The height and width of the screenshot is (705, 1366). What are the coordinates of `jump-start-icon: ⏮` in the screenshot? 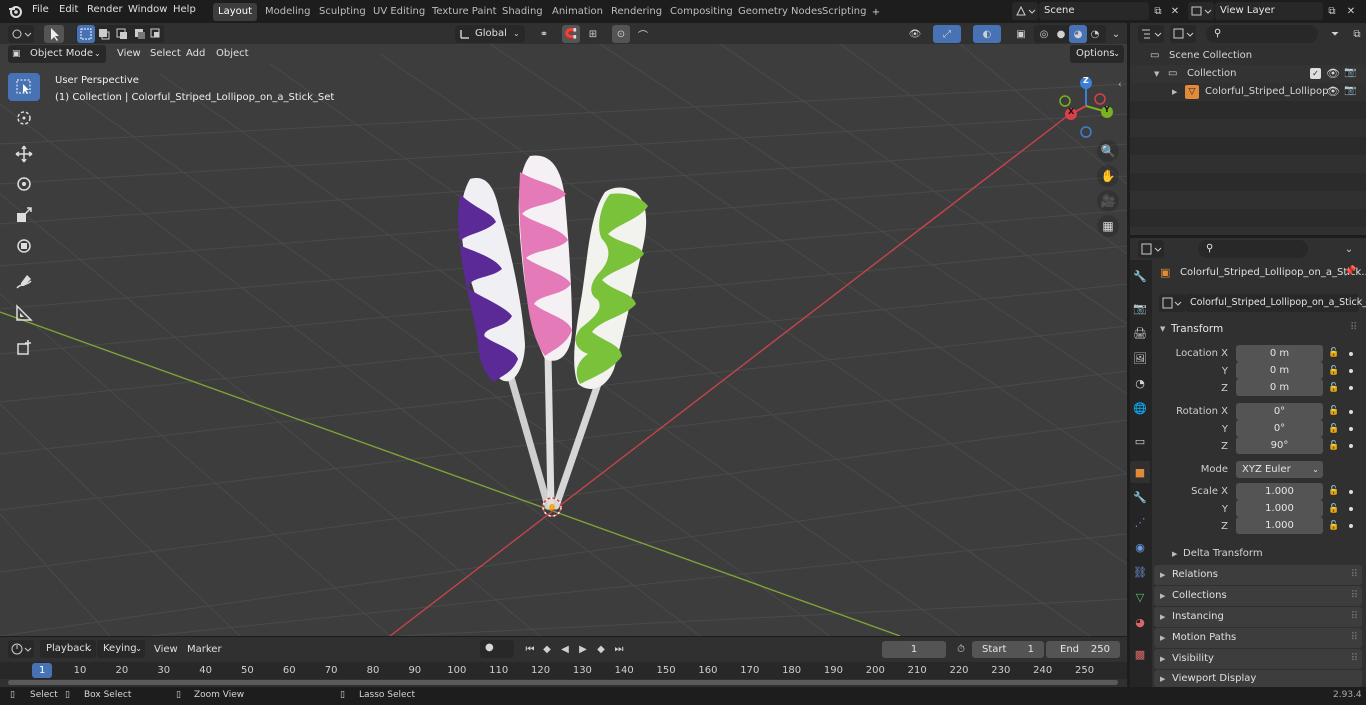 It's located at (530, 649).